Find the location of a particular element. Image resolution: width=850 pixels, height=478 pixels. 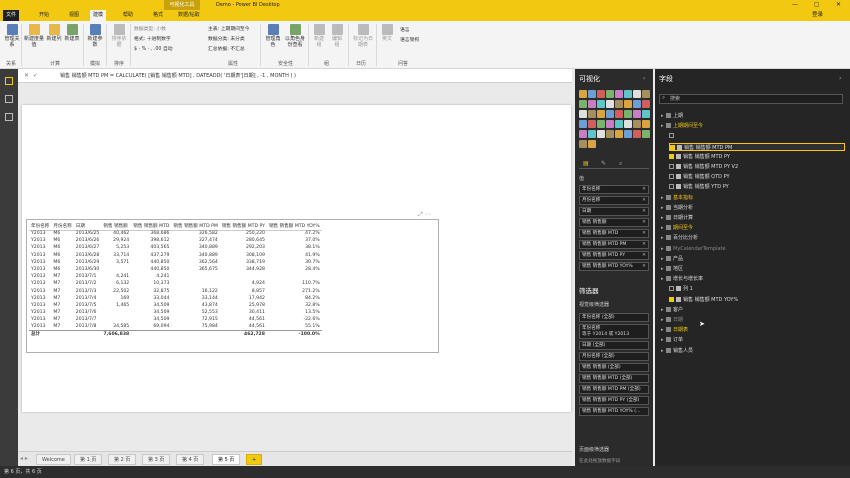

close-icon: ✕ is located at coordinates (838, 5).